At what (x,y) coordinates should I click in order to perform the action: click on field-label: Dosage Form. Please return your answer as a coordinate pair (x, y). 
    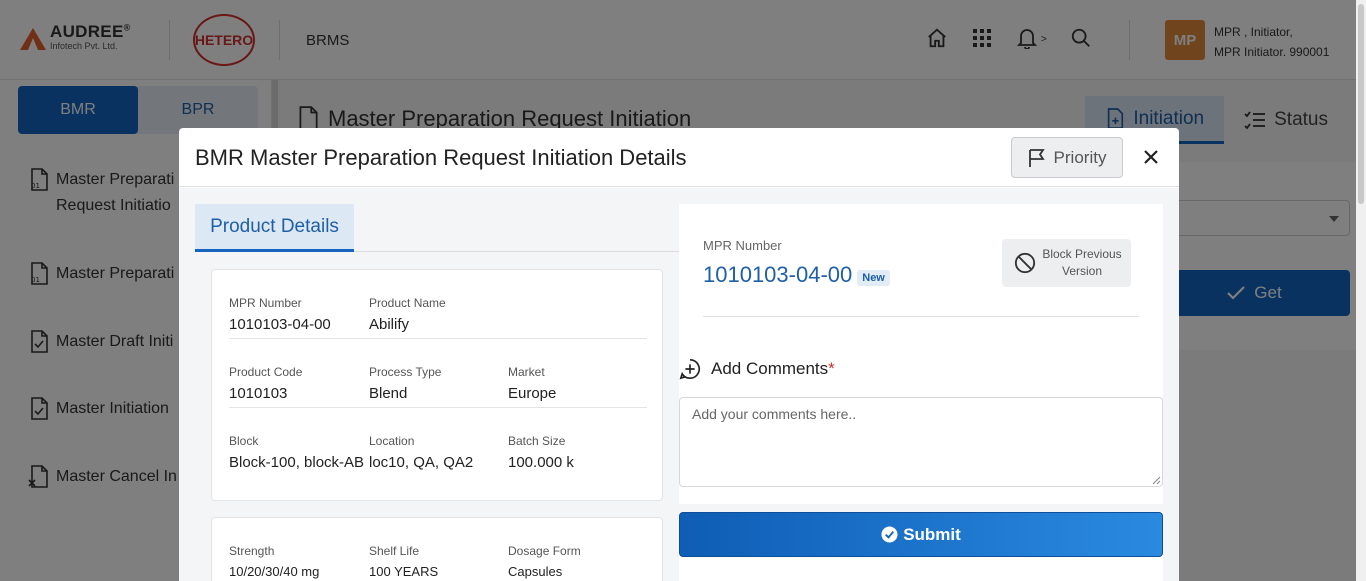
    Looking at the image, I should click on (544, 551).